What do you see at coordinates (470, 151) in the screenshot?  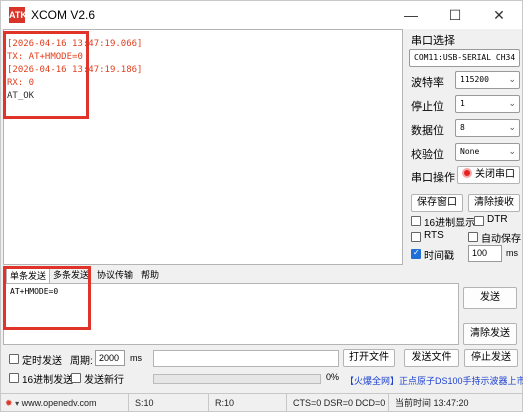 I see `parity-select-value: None` at bounding box center [470, 151].